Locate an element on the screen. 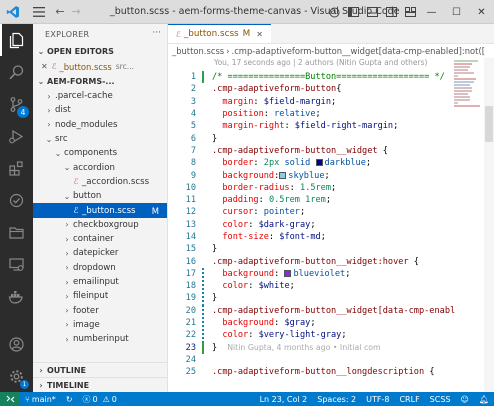 The width and height of the screenshot is (494, 406). code-line: 13 color: $dark-gray; is located at coordinates (331, 225).